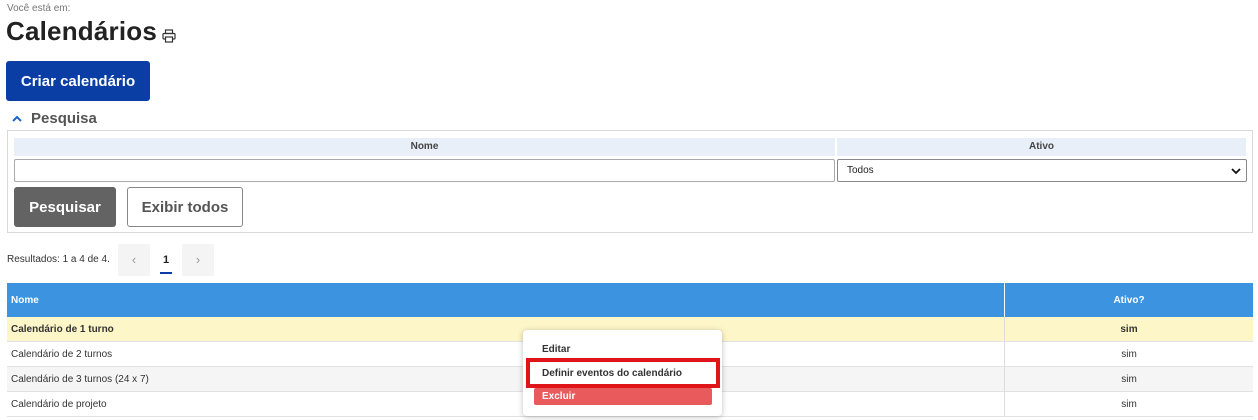 Image resolution: width=1258 pixels, height=420 pixels. What do you see at coordinates (506, 404) in the screenshot?
I see `row-nome: Calendário de projeto` at bounding box center [506, 404].